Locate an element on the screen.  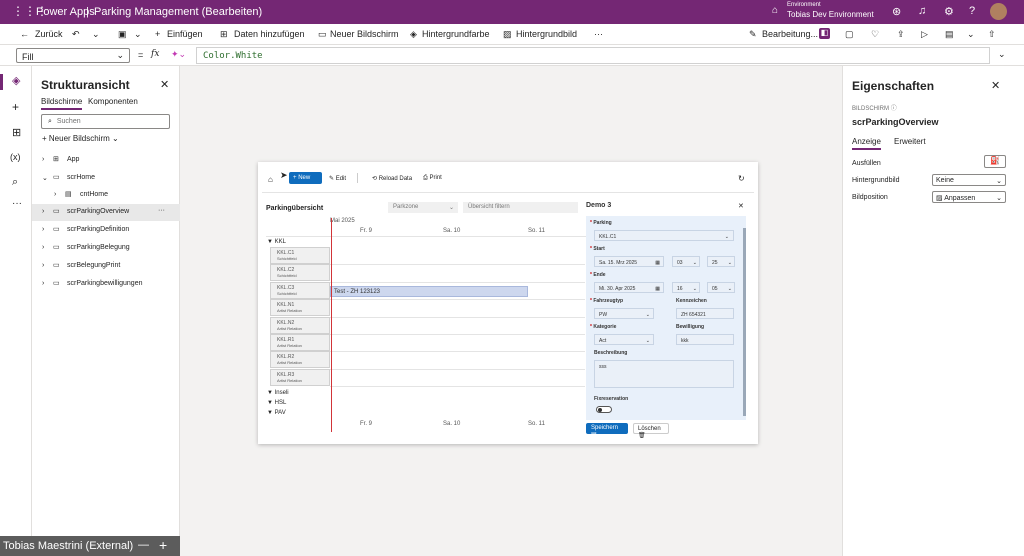
more-icon: ··· is located at coordinates (17, 203).